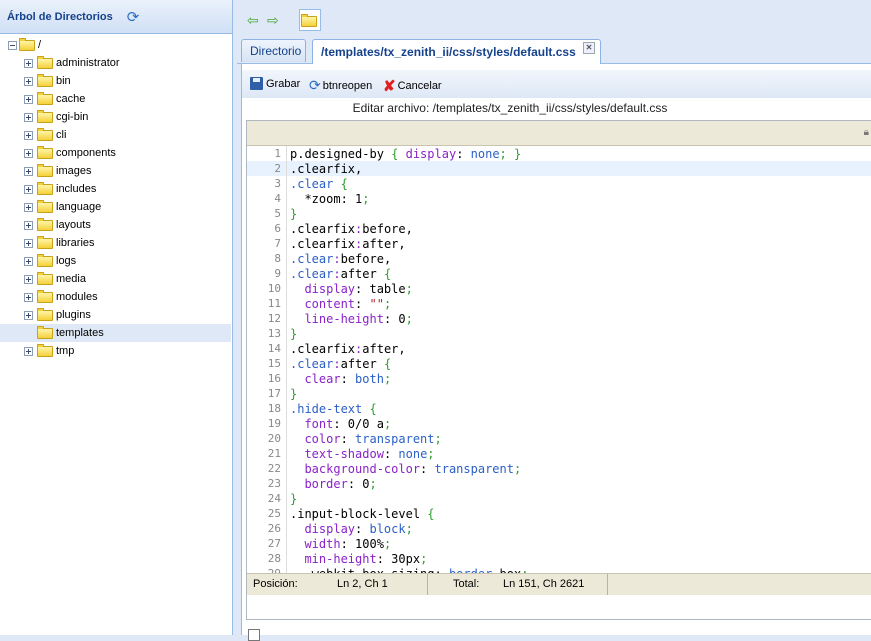 Image resolution: width=871 pixels, height=641 pixels. Describe the element at coordinates (267, 378) in the screenshot. I see `line-number: 16` at that location.